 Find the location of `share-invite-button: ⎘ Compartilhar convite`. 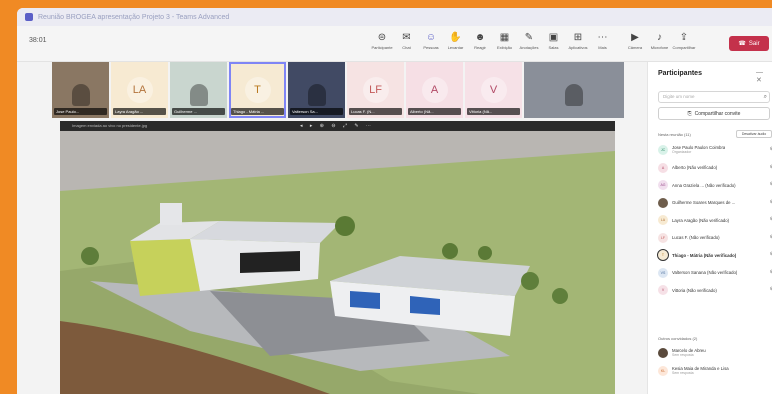

share-invite-button: ⎘ Compartilhar convite is located at coordinates (714, 113).